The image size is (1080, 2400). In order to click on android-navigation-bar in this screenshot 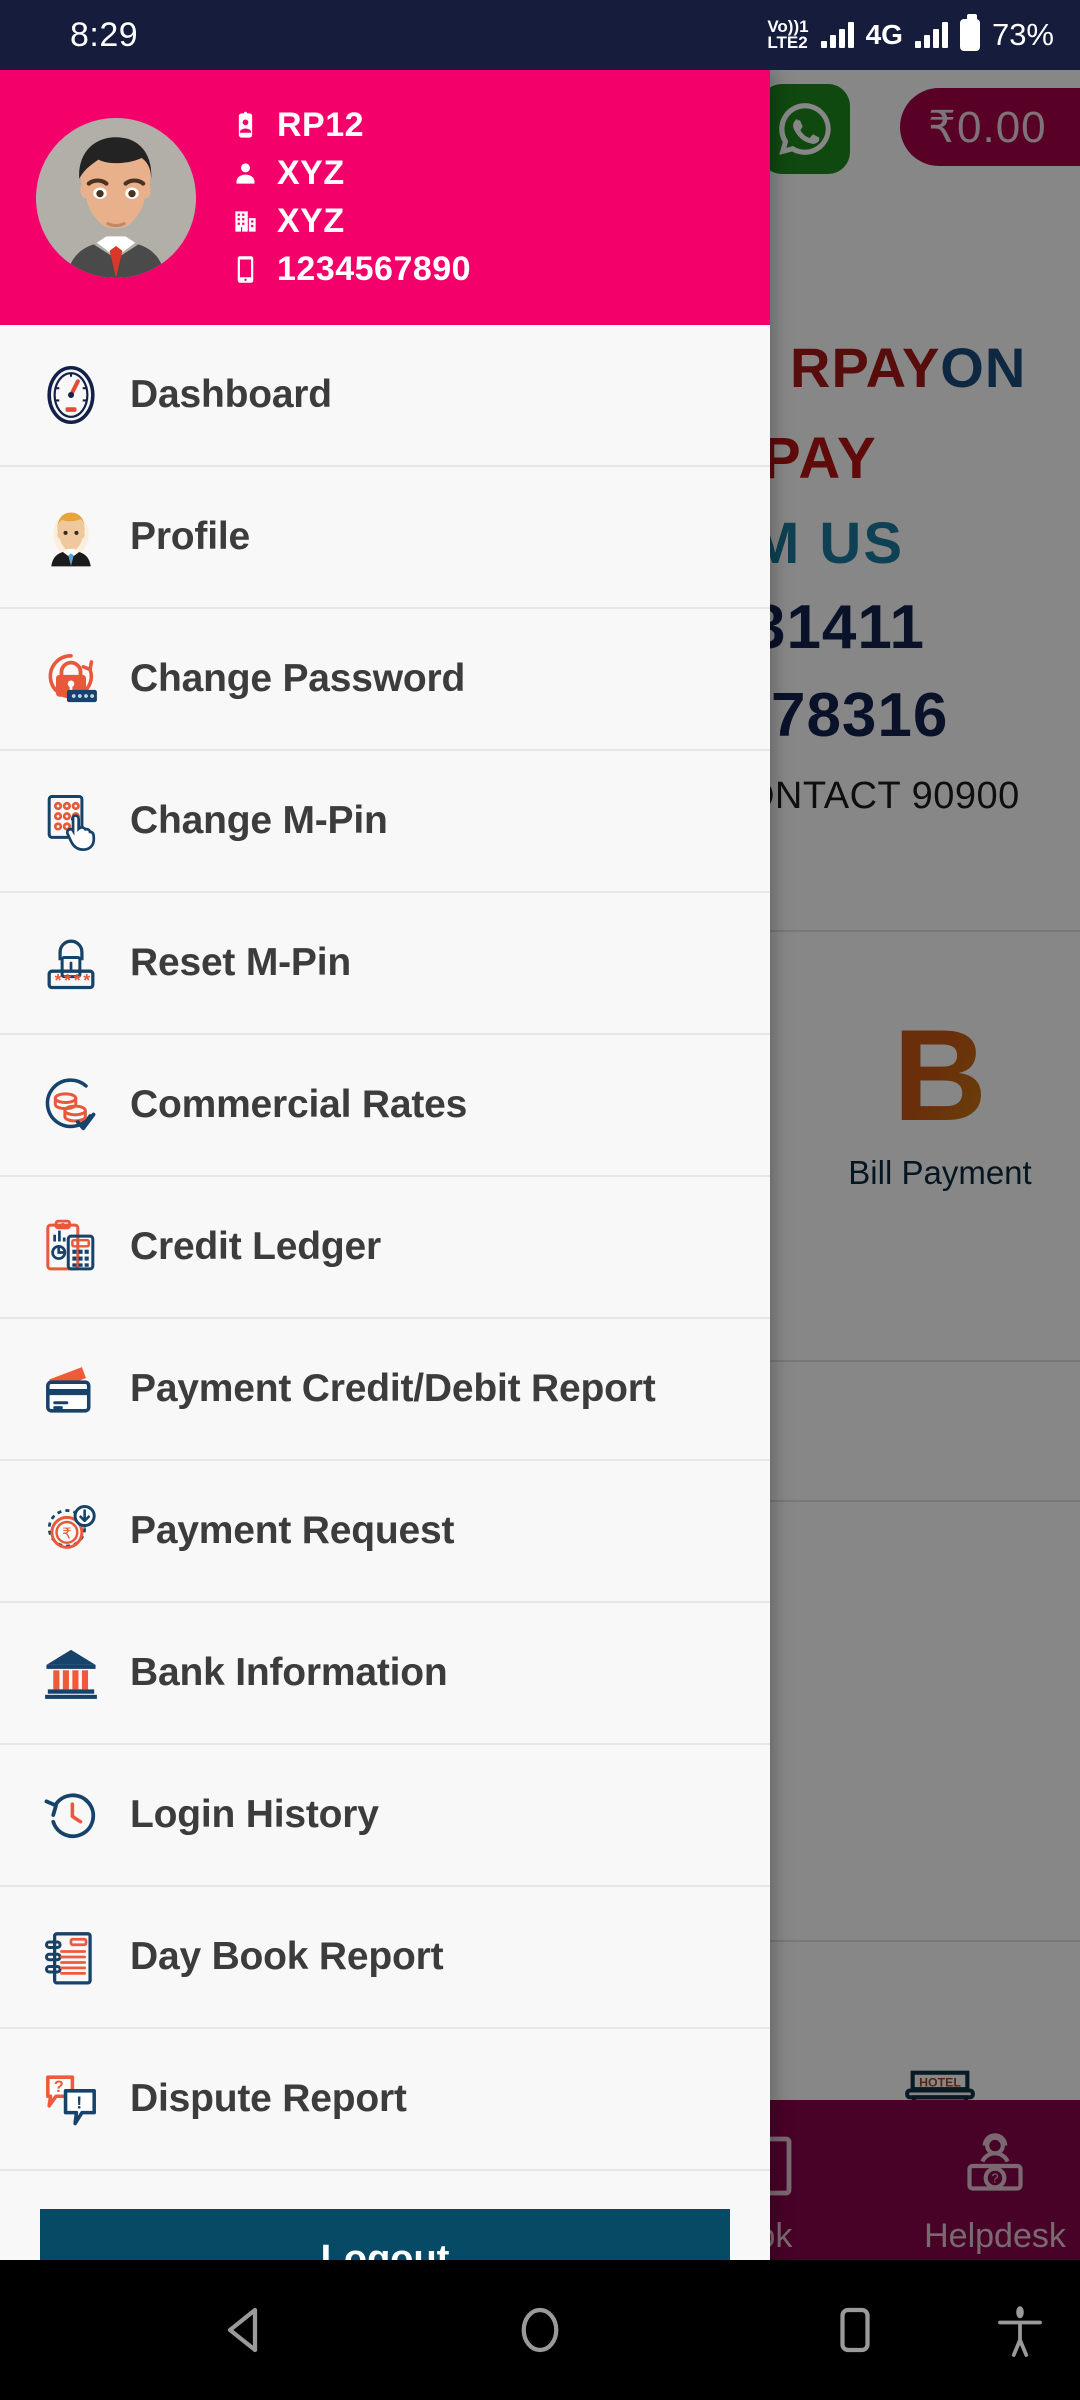, I will do `click(540, 2330)`.